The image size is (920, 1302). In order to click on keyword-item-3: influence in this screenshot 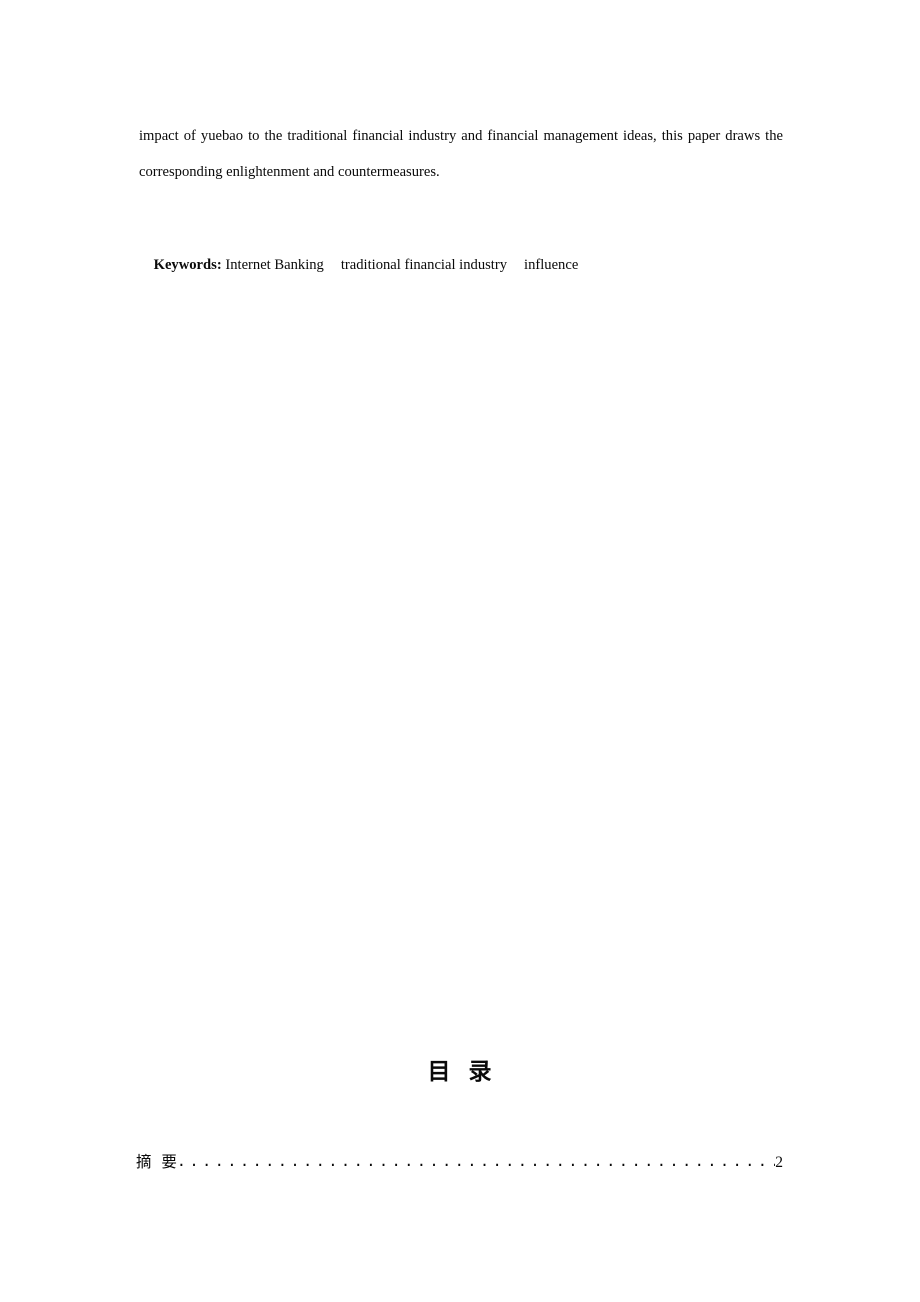, I will do `click(551, 265)`.